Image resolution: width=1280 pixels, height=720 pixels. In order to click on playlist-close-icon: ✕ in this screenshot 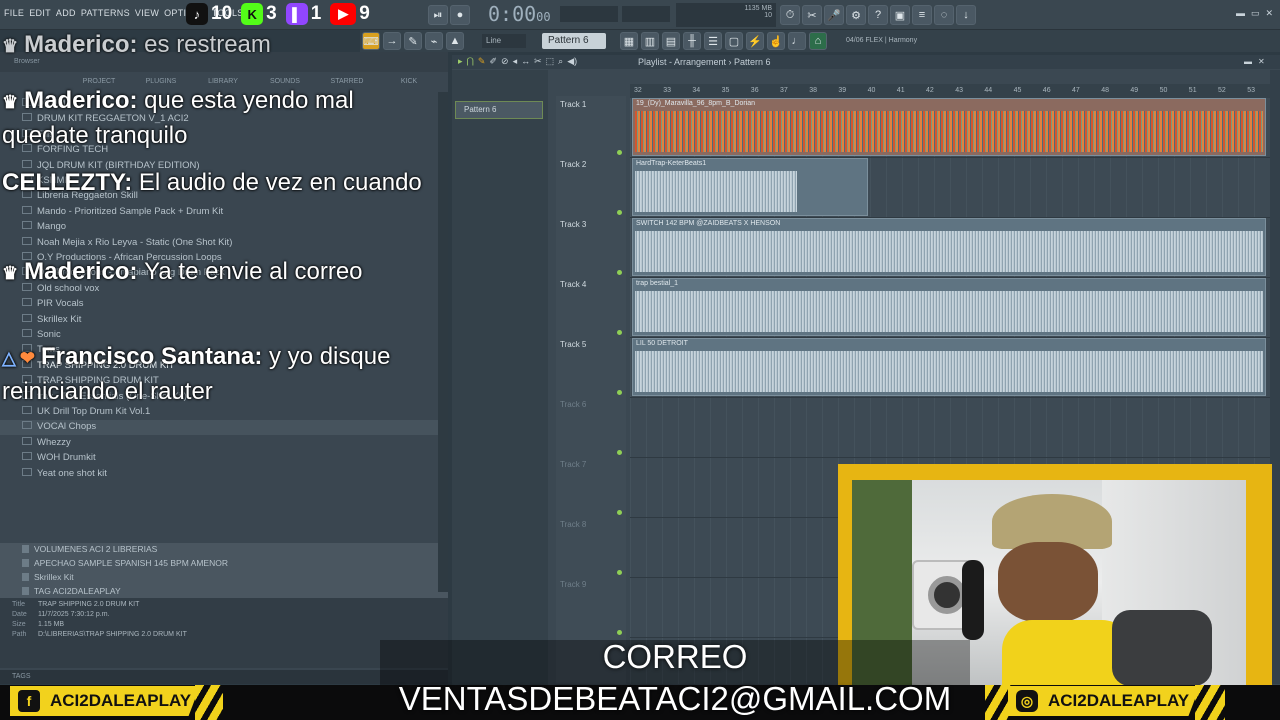, I will do `click(1261, 61)`.